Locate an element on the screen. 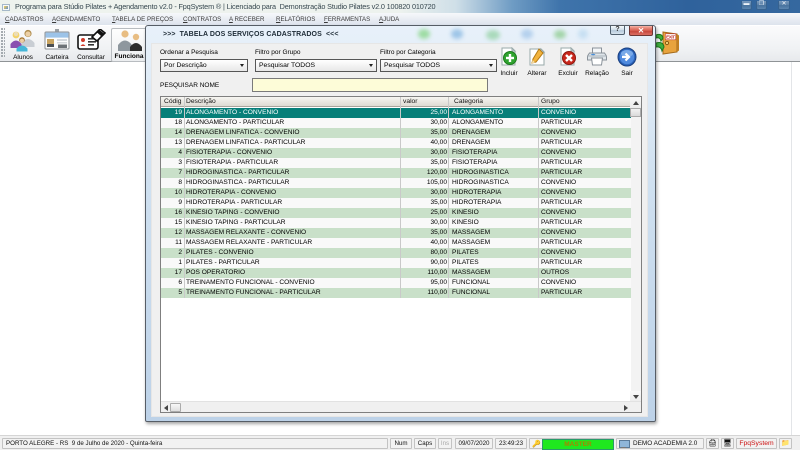 The image size is (800, 450). svg-text: EXIT is located at coordinates (670, 37).